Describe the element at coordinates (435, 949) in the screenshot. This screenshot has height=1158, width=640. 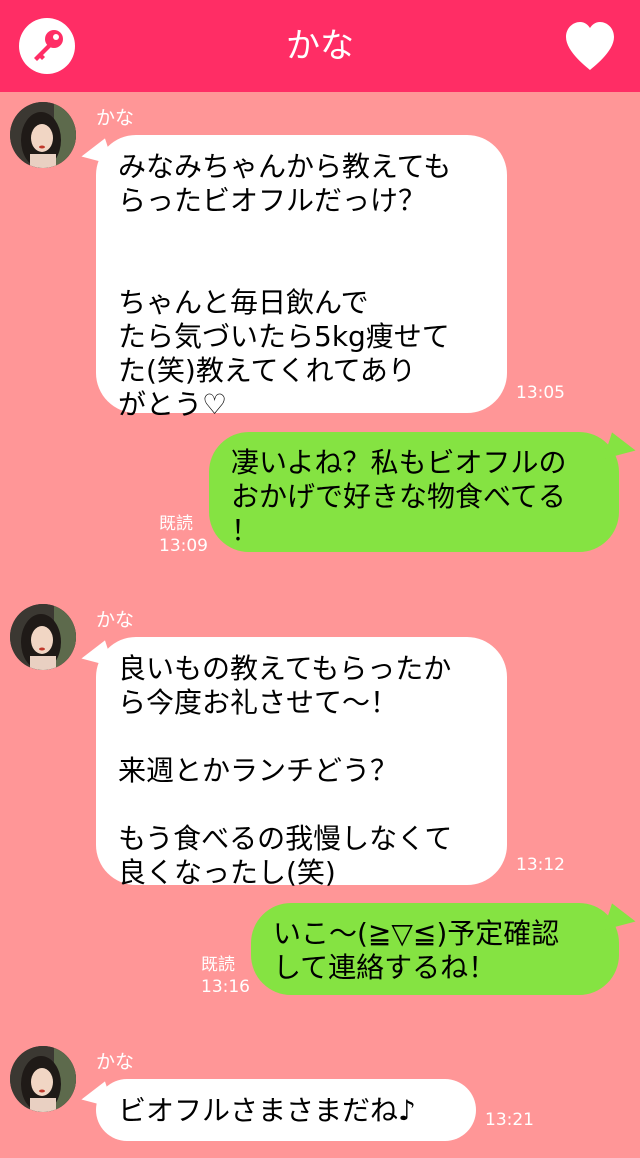
I see `message-bubble-outgoing: いこ〜(≧▽≦)予定確認 して連絡するね！` at that location.